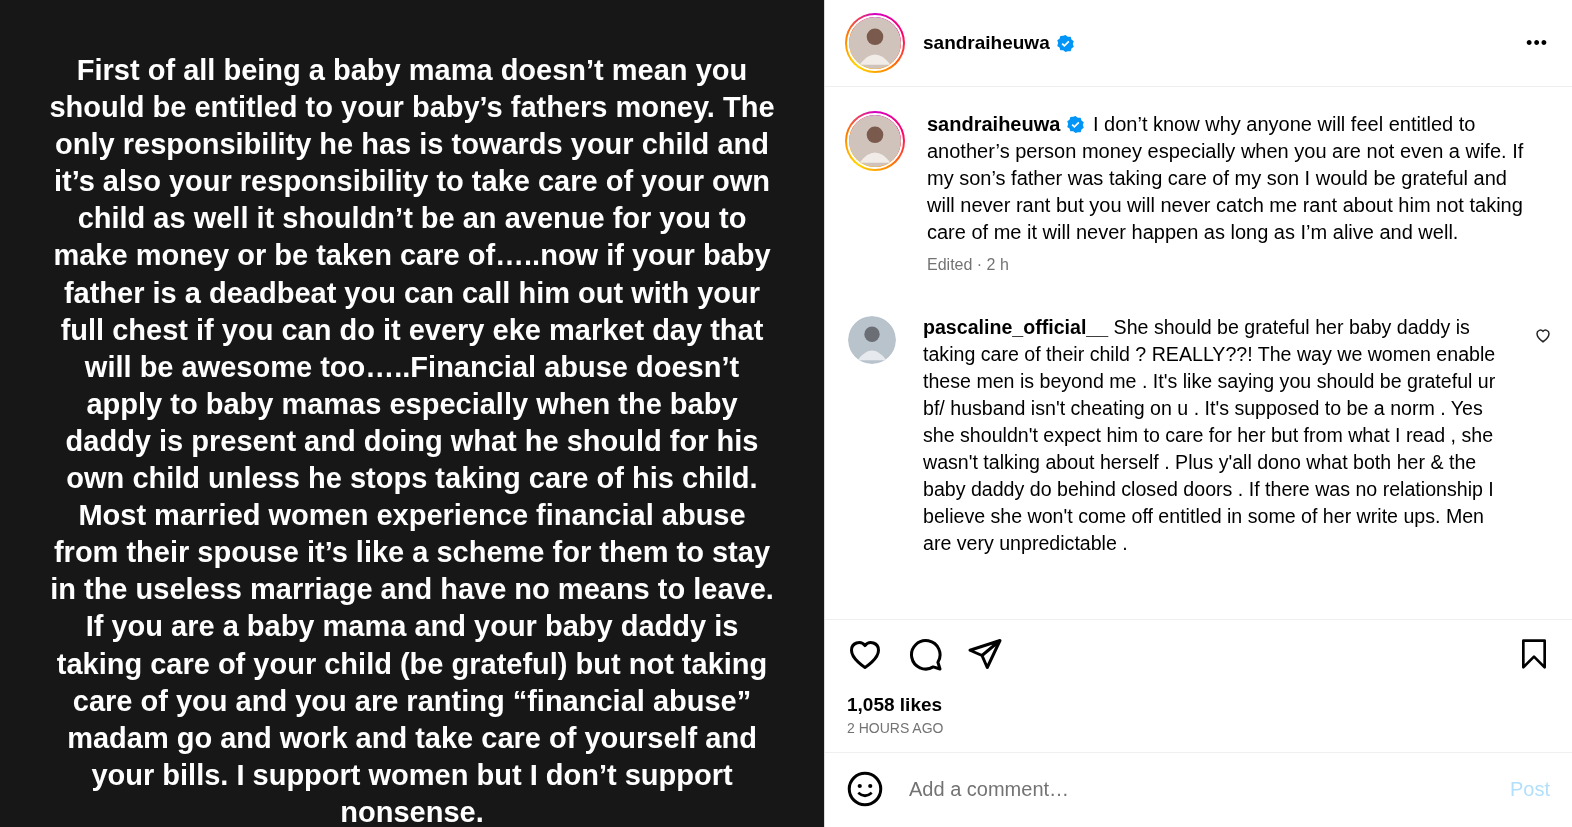 The image size is (1572, 827). What do you see at coordinates (412, 738) in the screenshot?
I see `image-text-line: madam go and work and take care of yourself and` at bounding box center [412, 738].